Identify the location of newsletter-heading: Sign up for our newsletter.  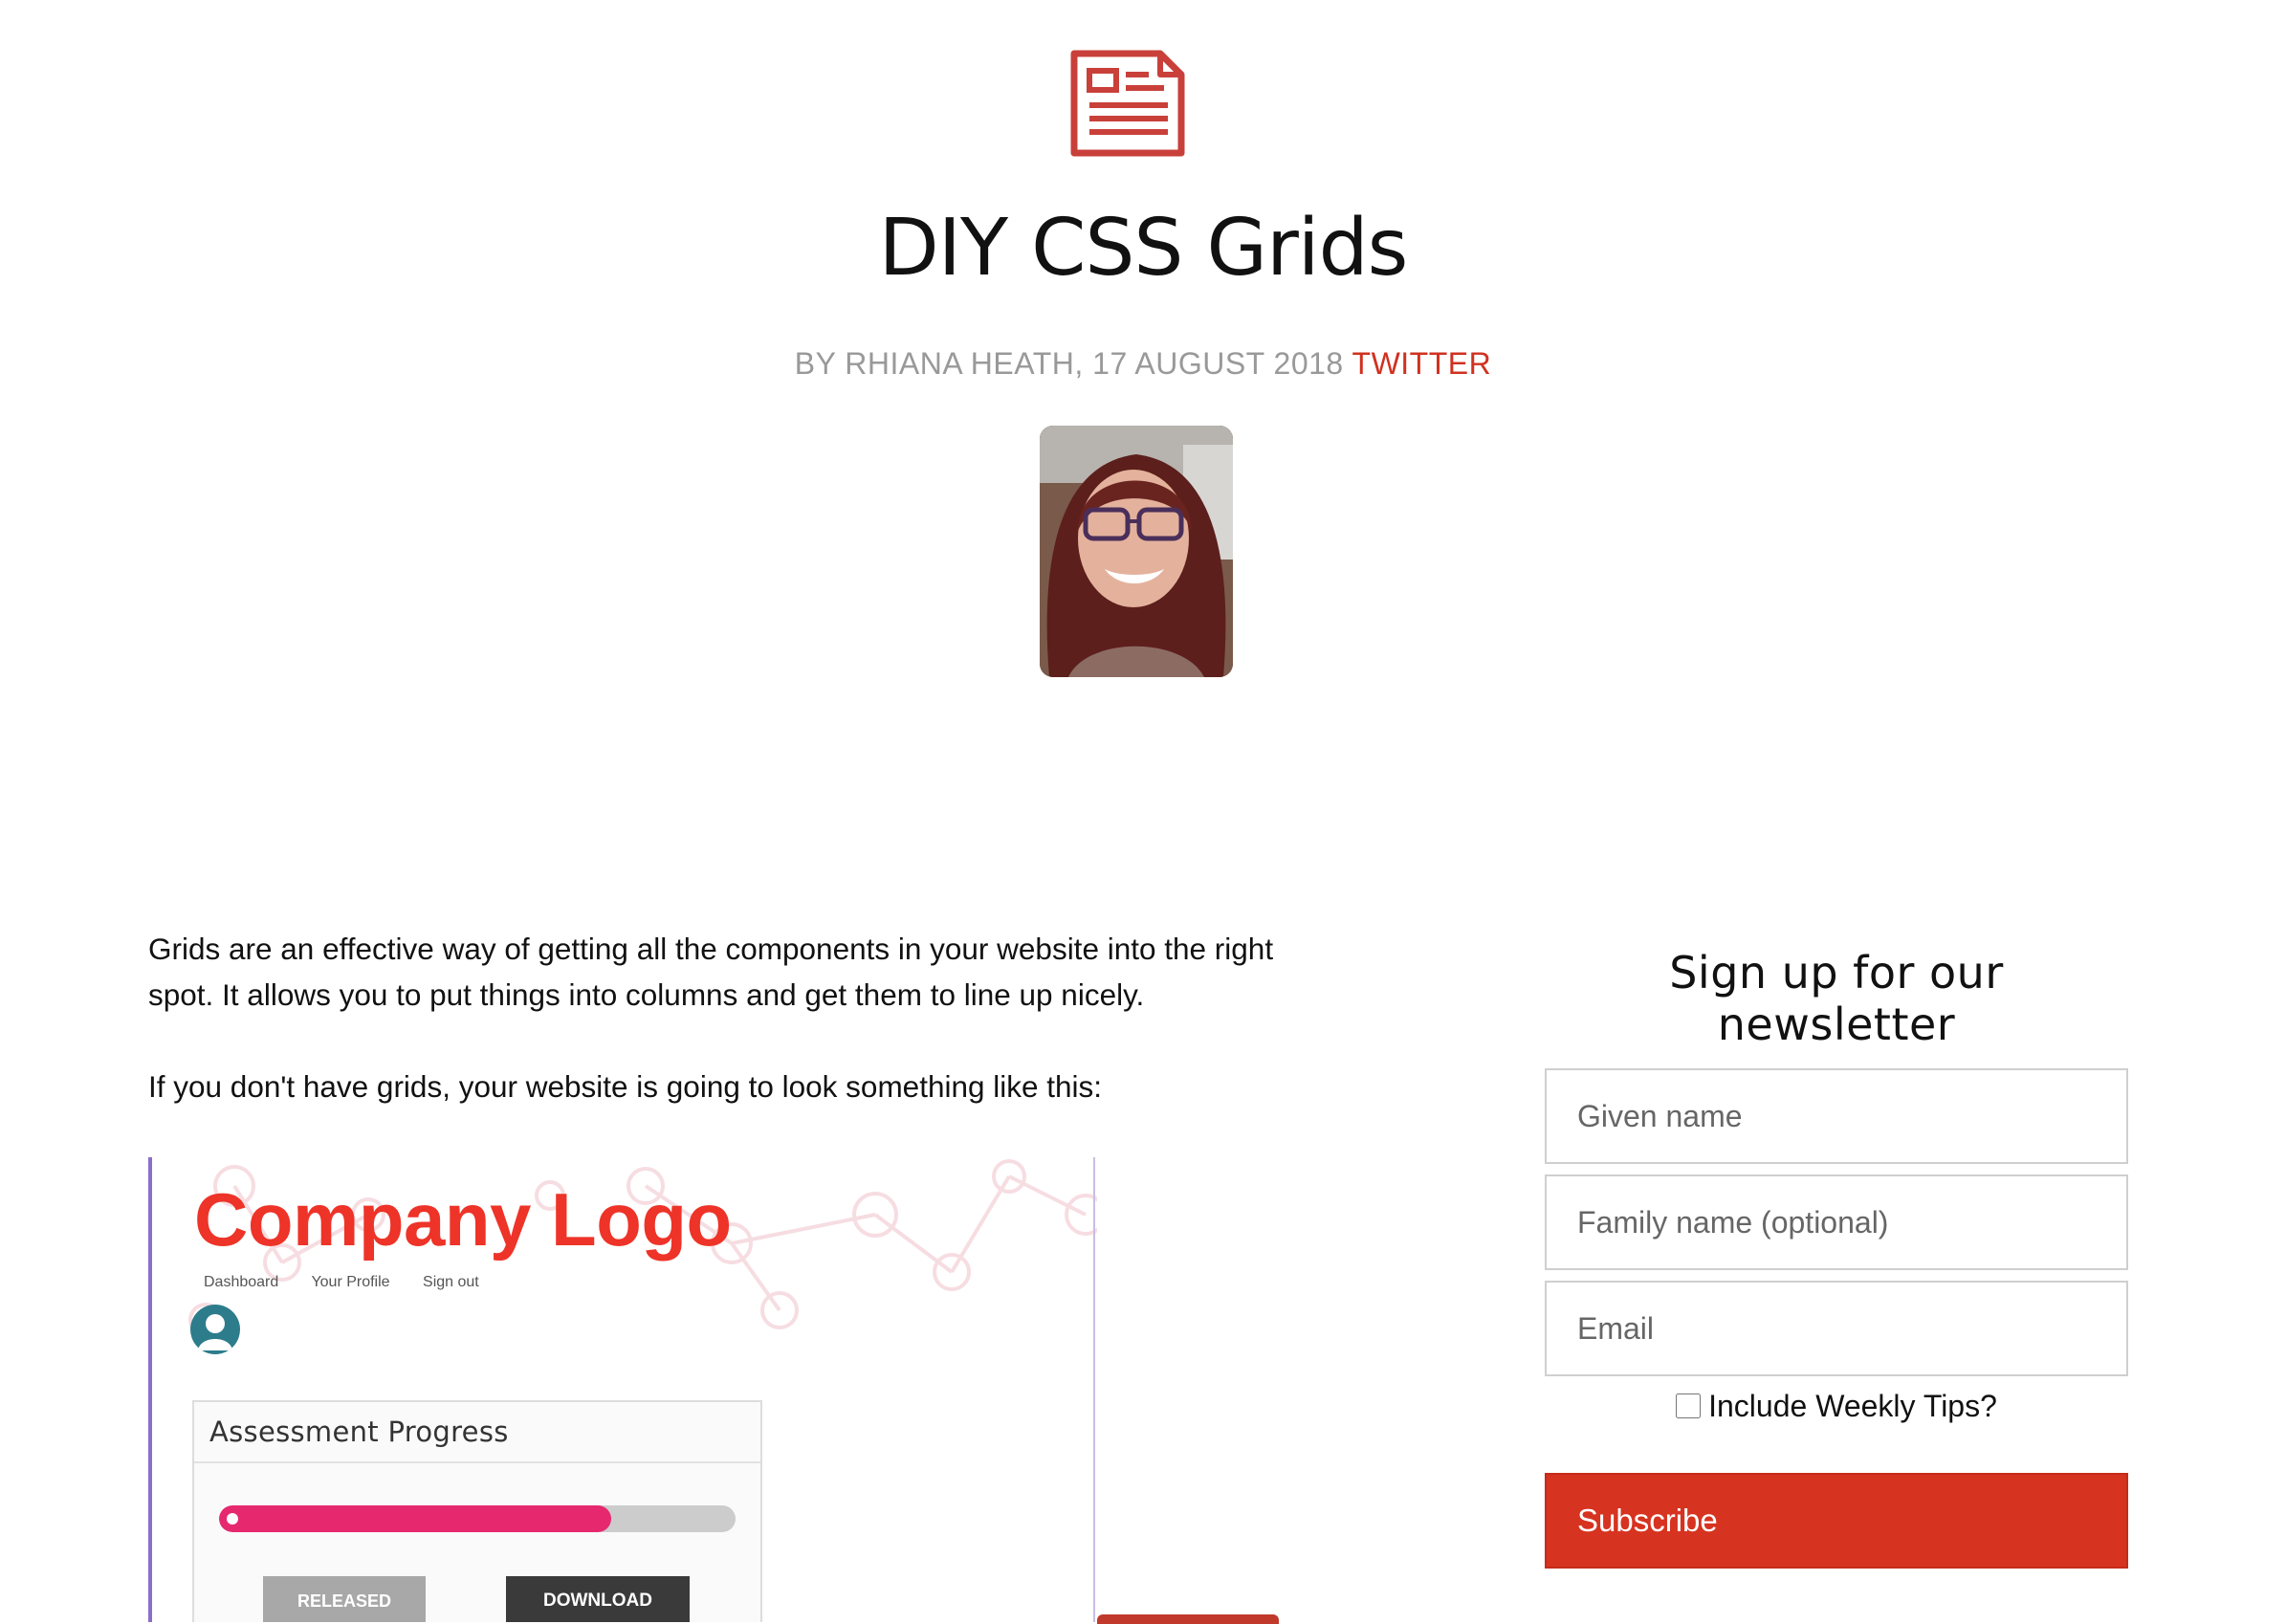
(1836, 998).